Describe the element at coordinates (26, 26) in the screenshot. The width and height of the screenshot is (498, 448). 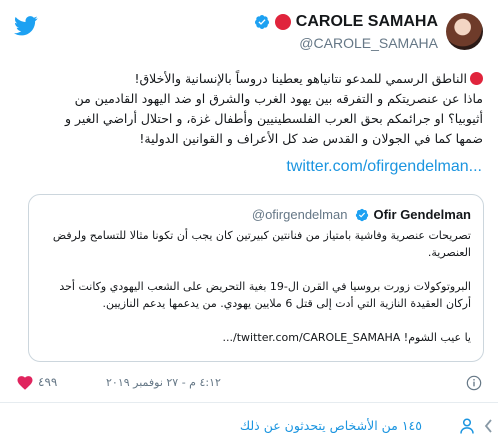
I see `twitter-bird-icon` at that location.